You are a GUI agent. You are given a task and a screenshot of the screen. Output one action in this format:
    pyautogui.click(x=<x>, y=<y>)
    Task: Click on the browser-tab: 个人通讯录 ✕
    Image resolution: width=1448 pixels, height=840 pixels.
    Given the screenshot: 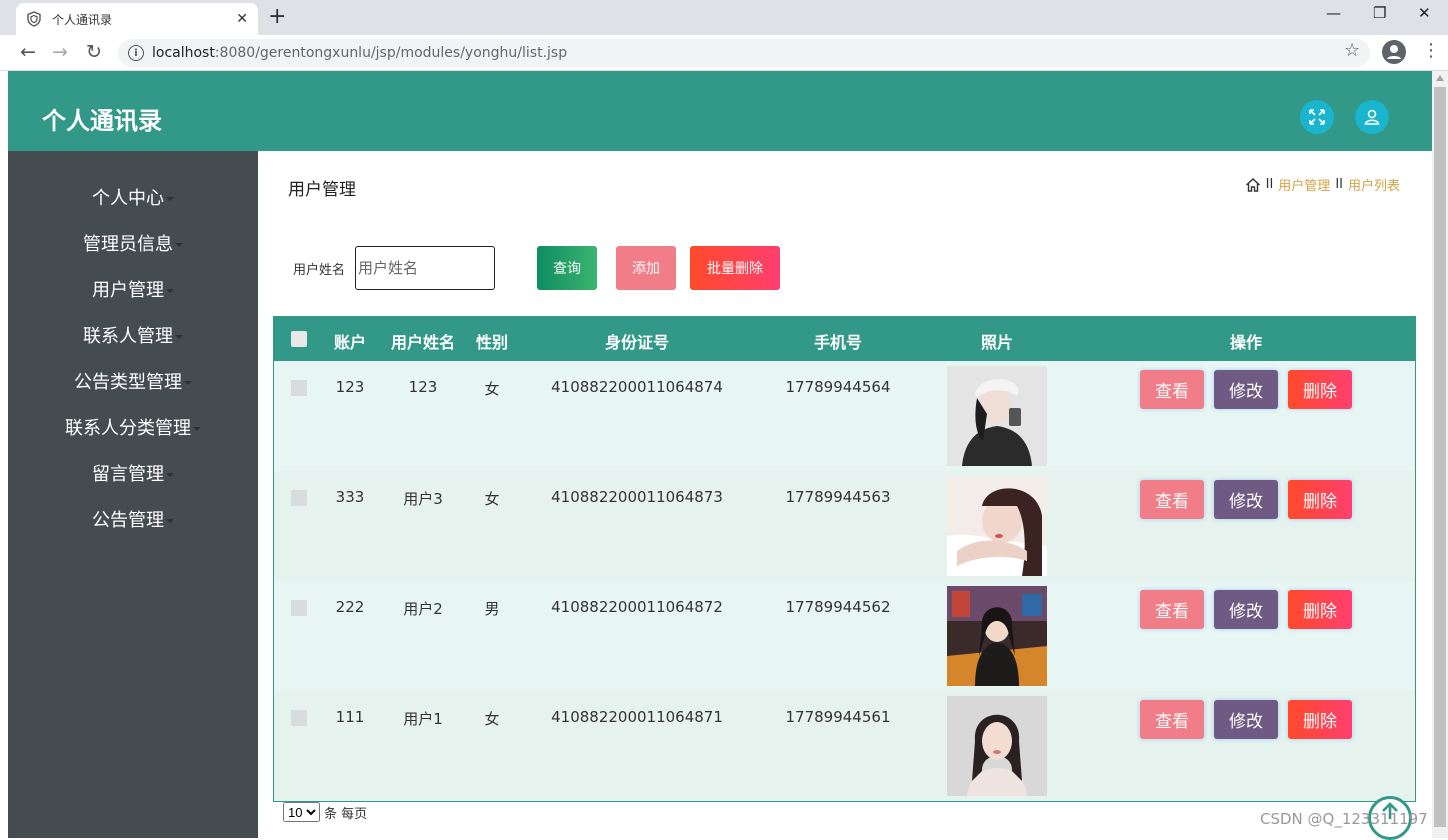 What is the action you would take?
    pyautogui.click(x=137, y=19)
    